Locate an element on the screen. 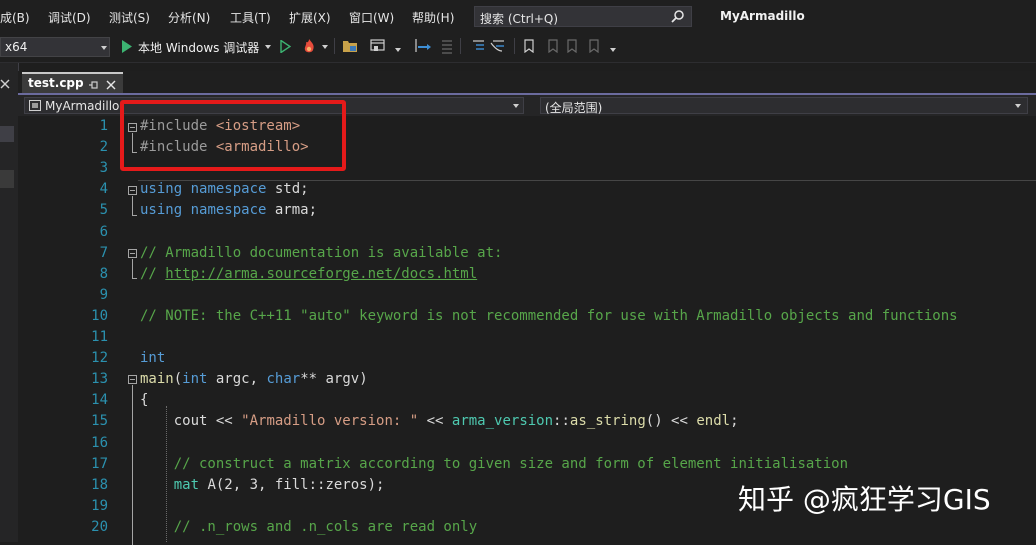 This screenshot has width=1036, height=545. line-number: 20 is located at coordinates (99, 526).